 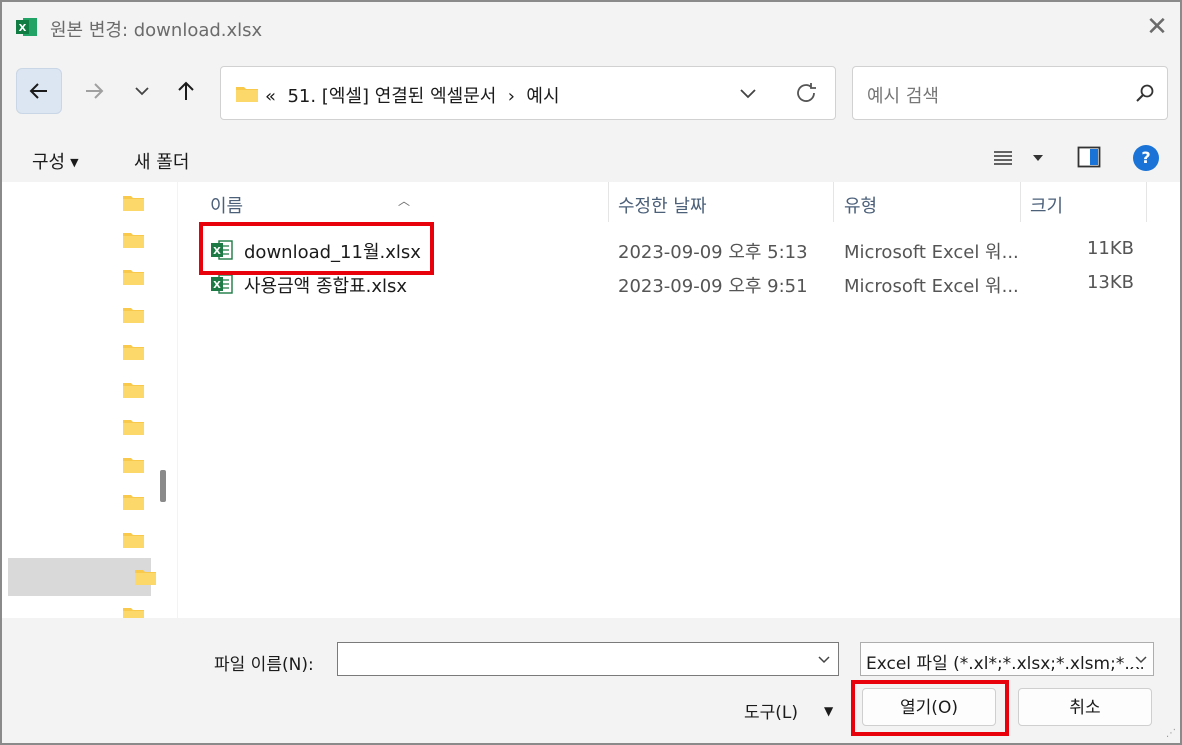 I want to click on navigation-pane, so click(x=89, y=402).